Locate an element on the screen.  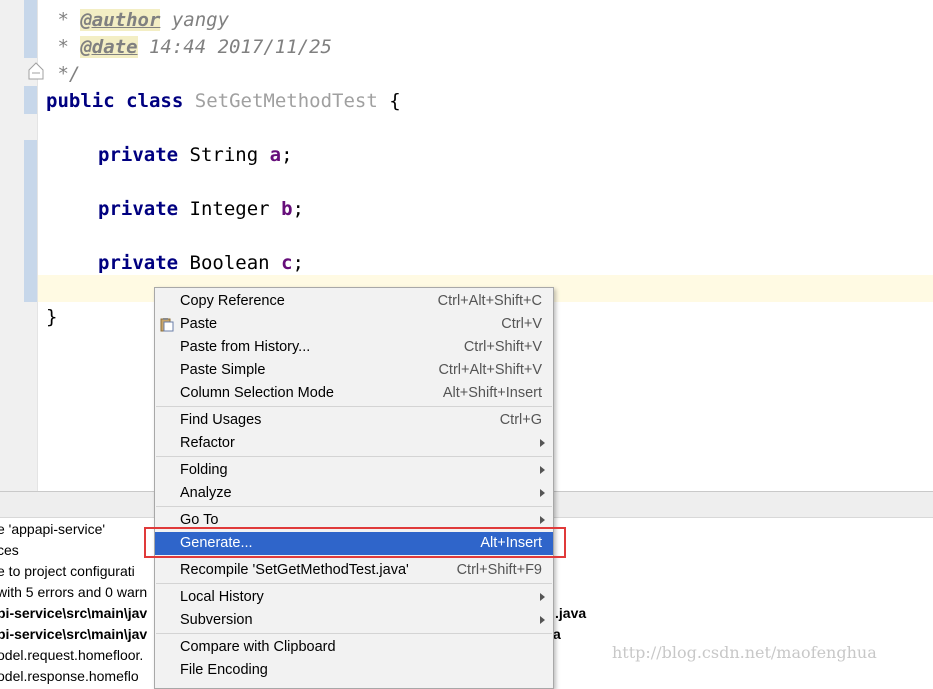
javadoc-date-line: * @date 14:44 2017/11/25 is located at coordinates (189, 47).